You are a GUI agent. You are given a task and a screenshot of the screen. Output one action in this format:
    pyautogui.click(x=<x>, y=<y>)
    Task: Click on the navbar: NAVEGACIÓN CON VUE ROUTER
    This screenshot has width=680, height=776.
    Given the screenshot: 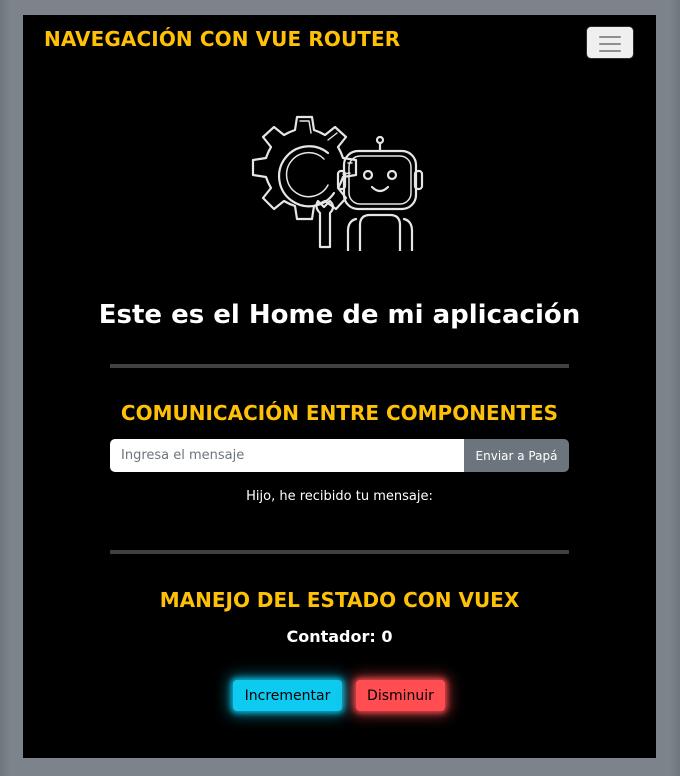 What is the action you would take?
    pyautogui.click(x=339, y=43)
    